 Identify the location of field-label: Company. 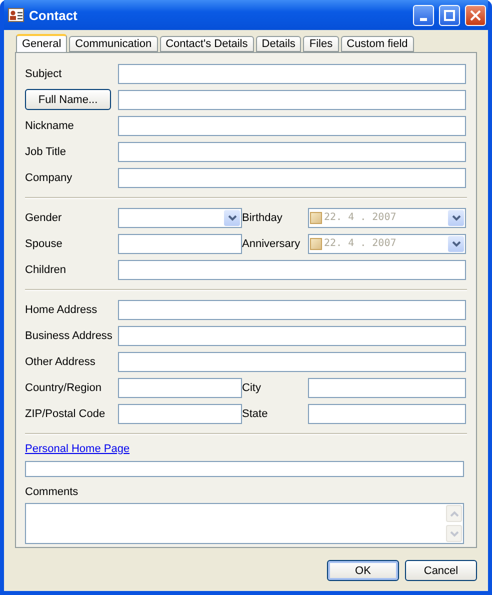
(49, 178).